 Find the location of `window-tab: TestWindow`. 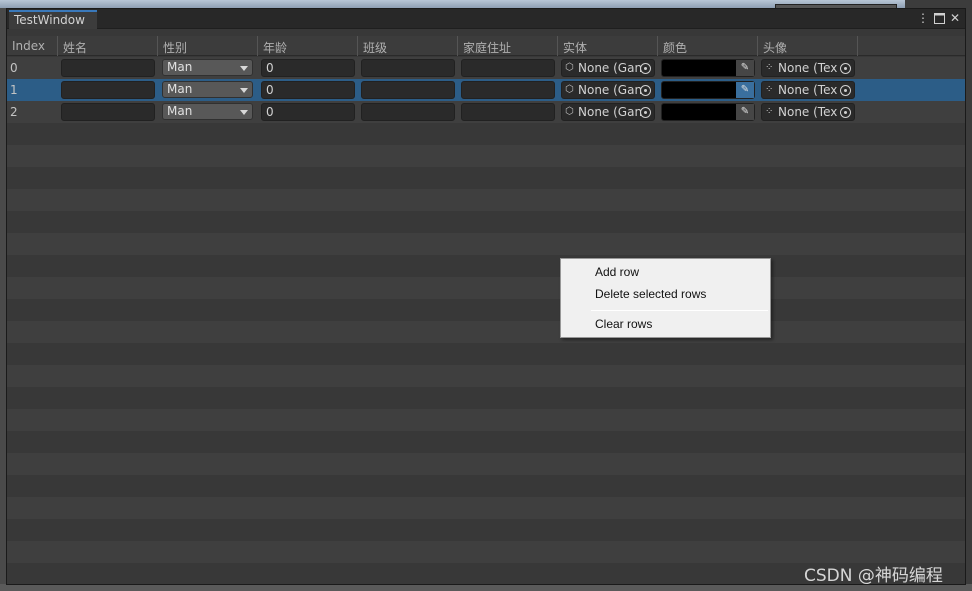

window-tab: TestWindow is located at coordinates (53, 19).